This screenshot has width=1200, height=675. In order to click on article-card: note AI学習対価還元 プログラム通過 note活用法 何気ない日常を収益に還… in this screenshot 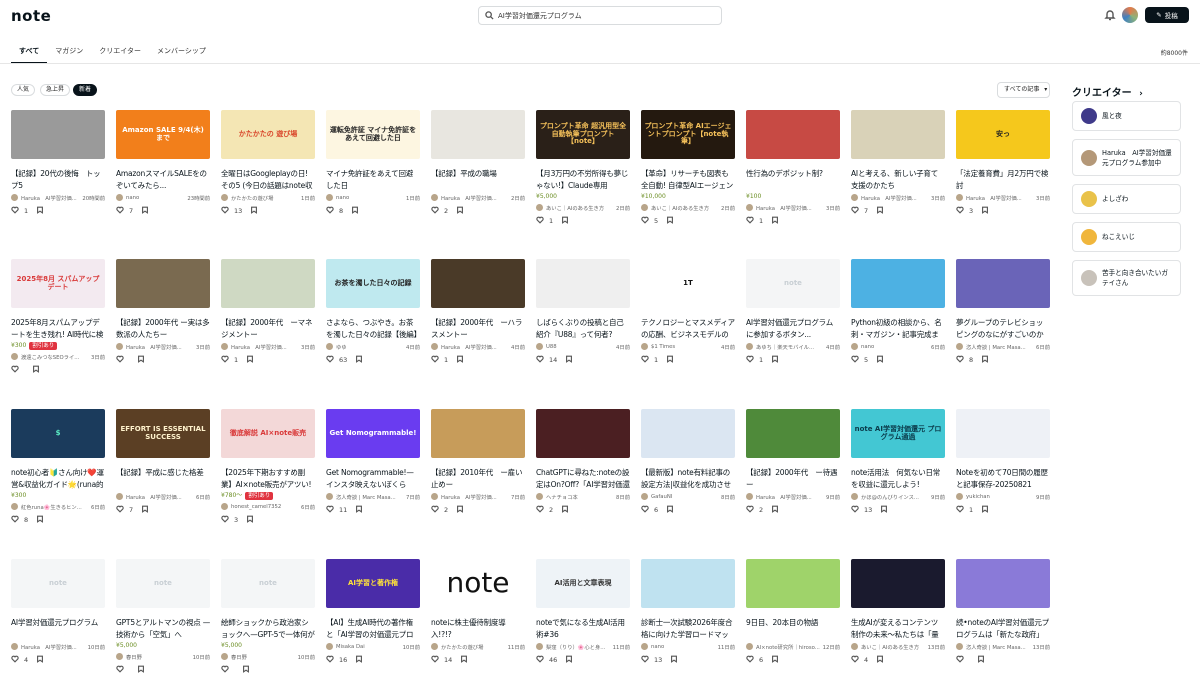, I will do `click(898, 462)`.